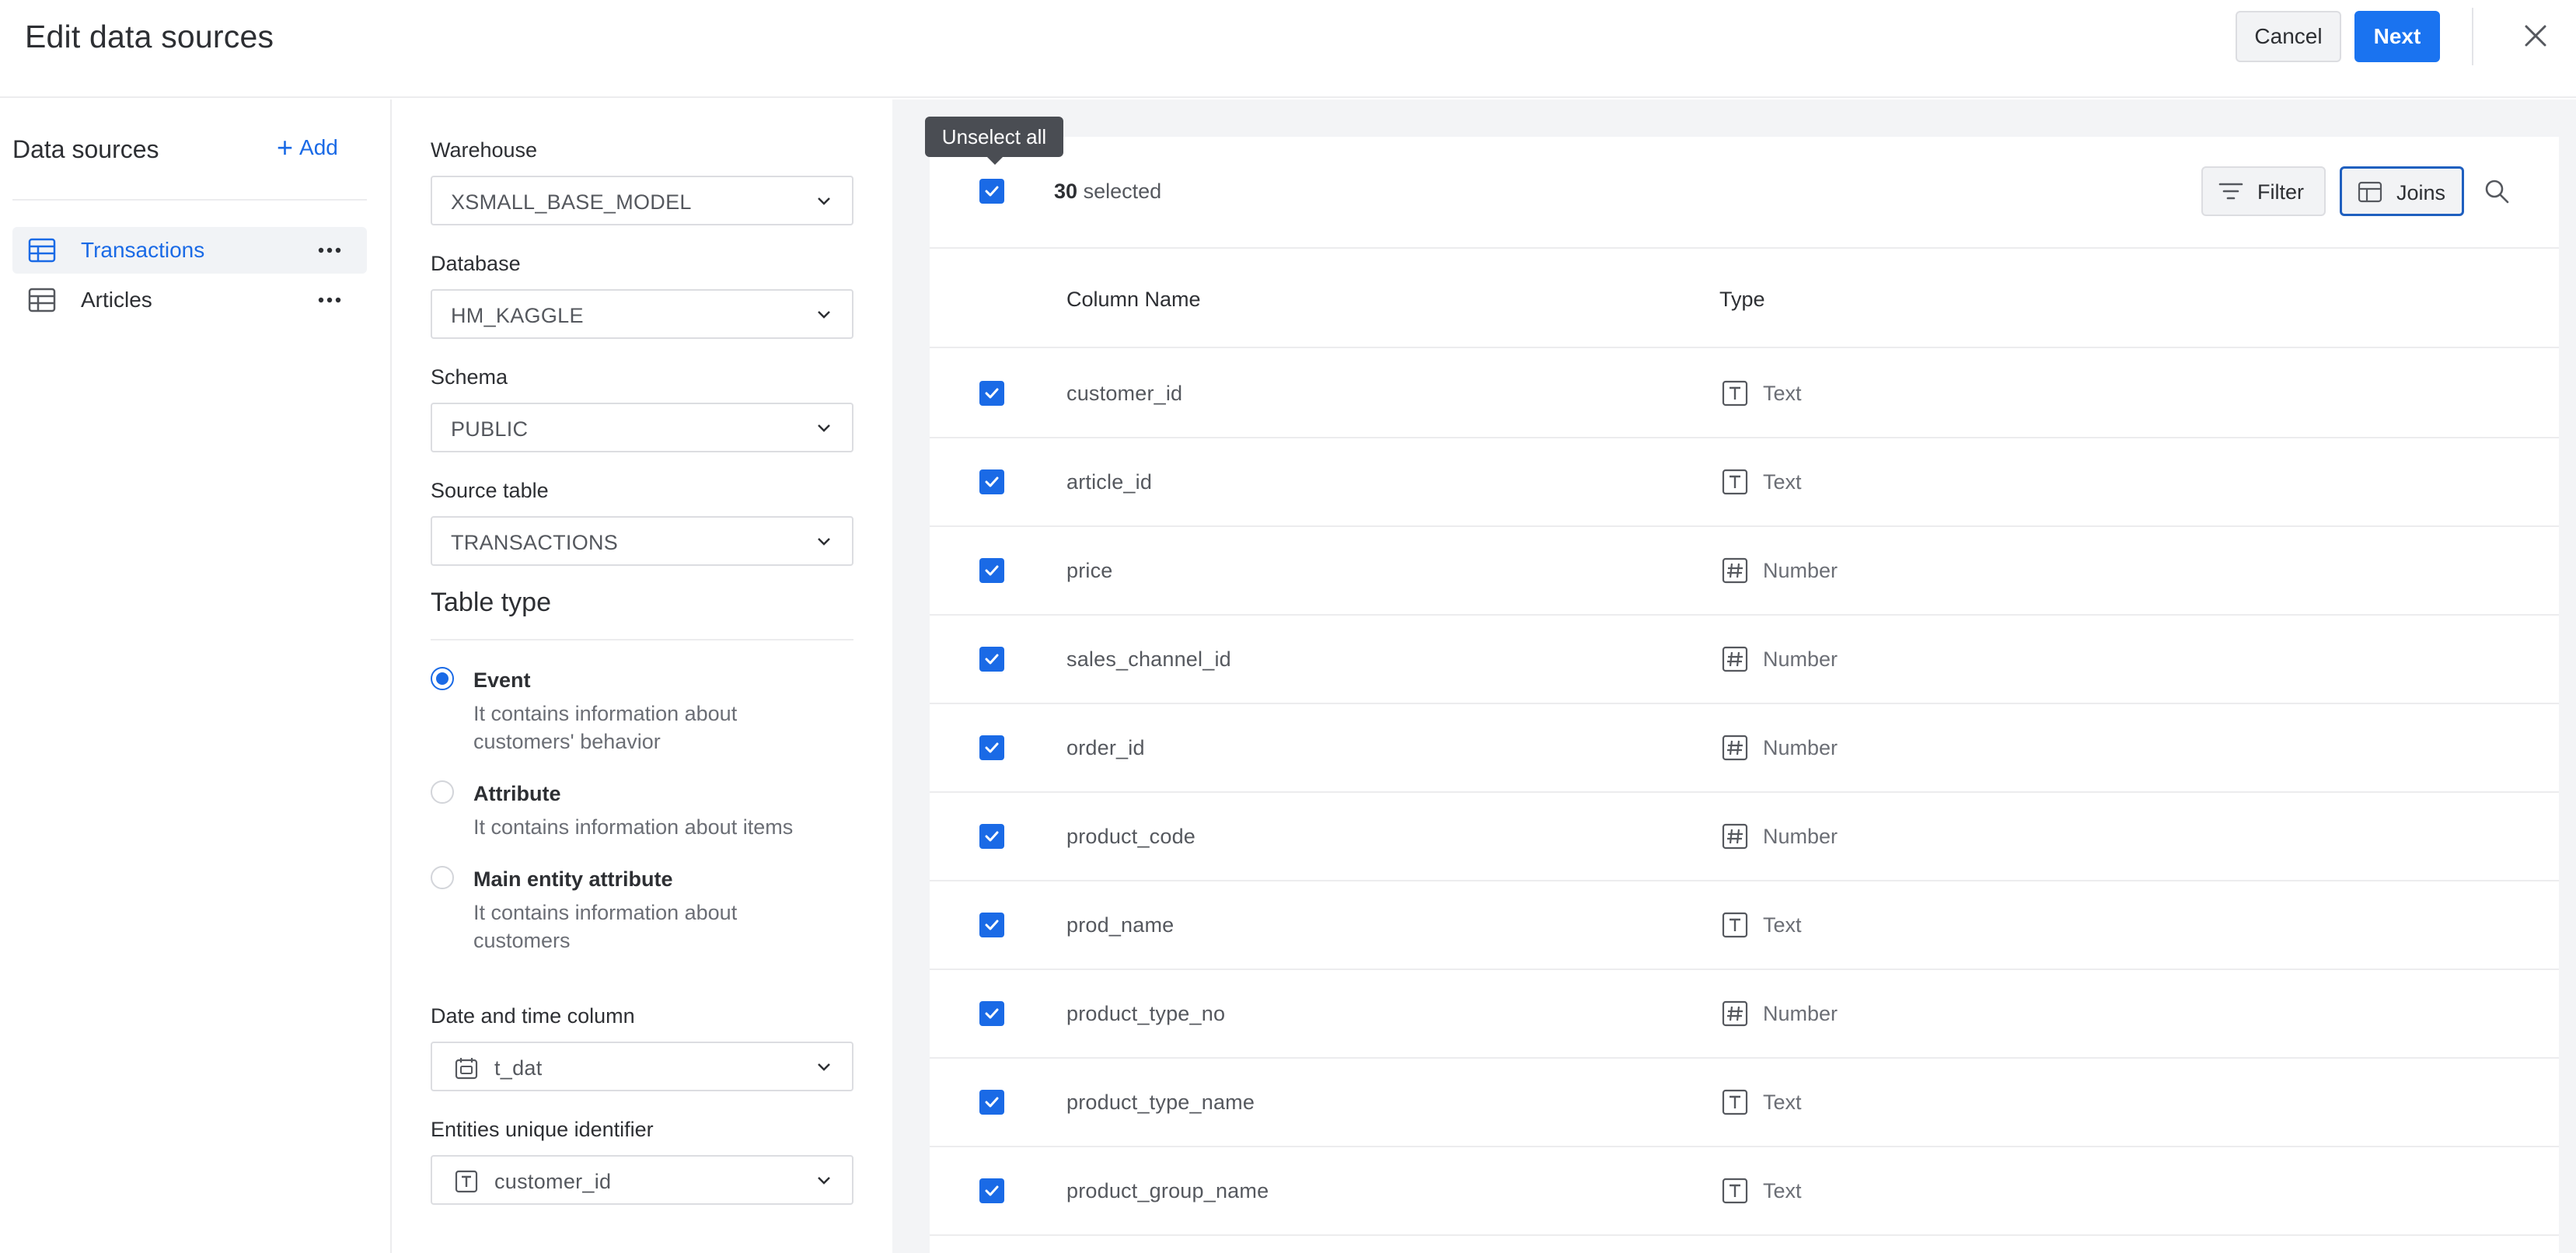 The height and width of the screenshot is (1253, 2576). Describe the element at coordinates (642, 314) in the screenshot. I see `database-select: HM_KAGGLE` at that location.